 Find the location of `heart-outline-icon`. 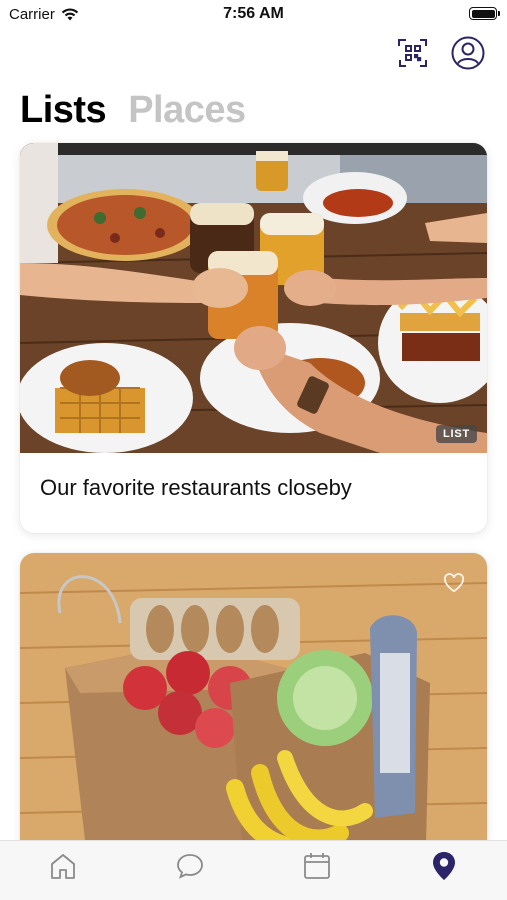

heart-outline-icon is located at coordinates (454, 583).